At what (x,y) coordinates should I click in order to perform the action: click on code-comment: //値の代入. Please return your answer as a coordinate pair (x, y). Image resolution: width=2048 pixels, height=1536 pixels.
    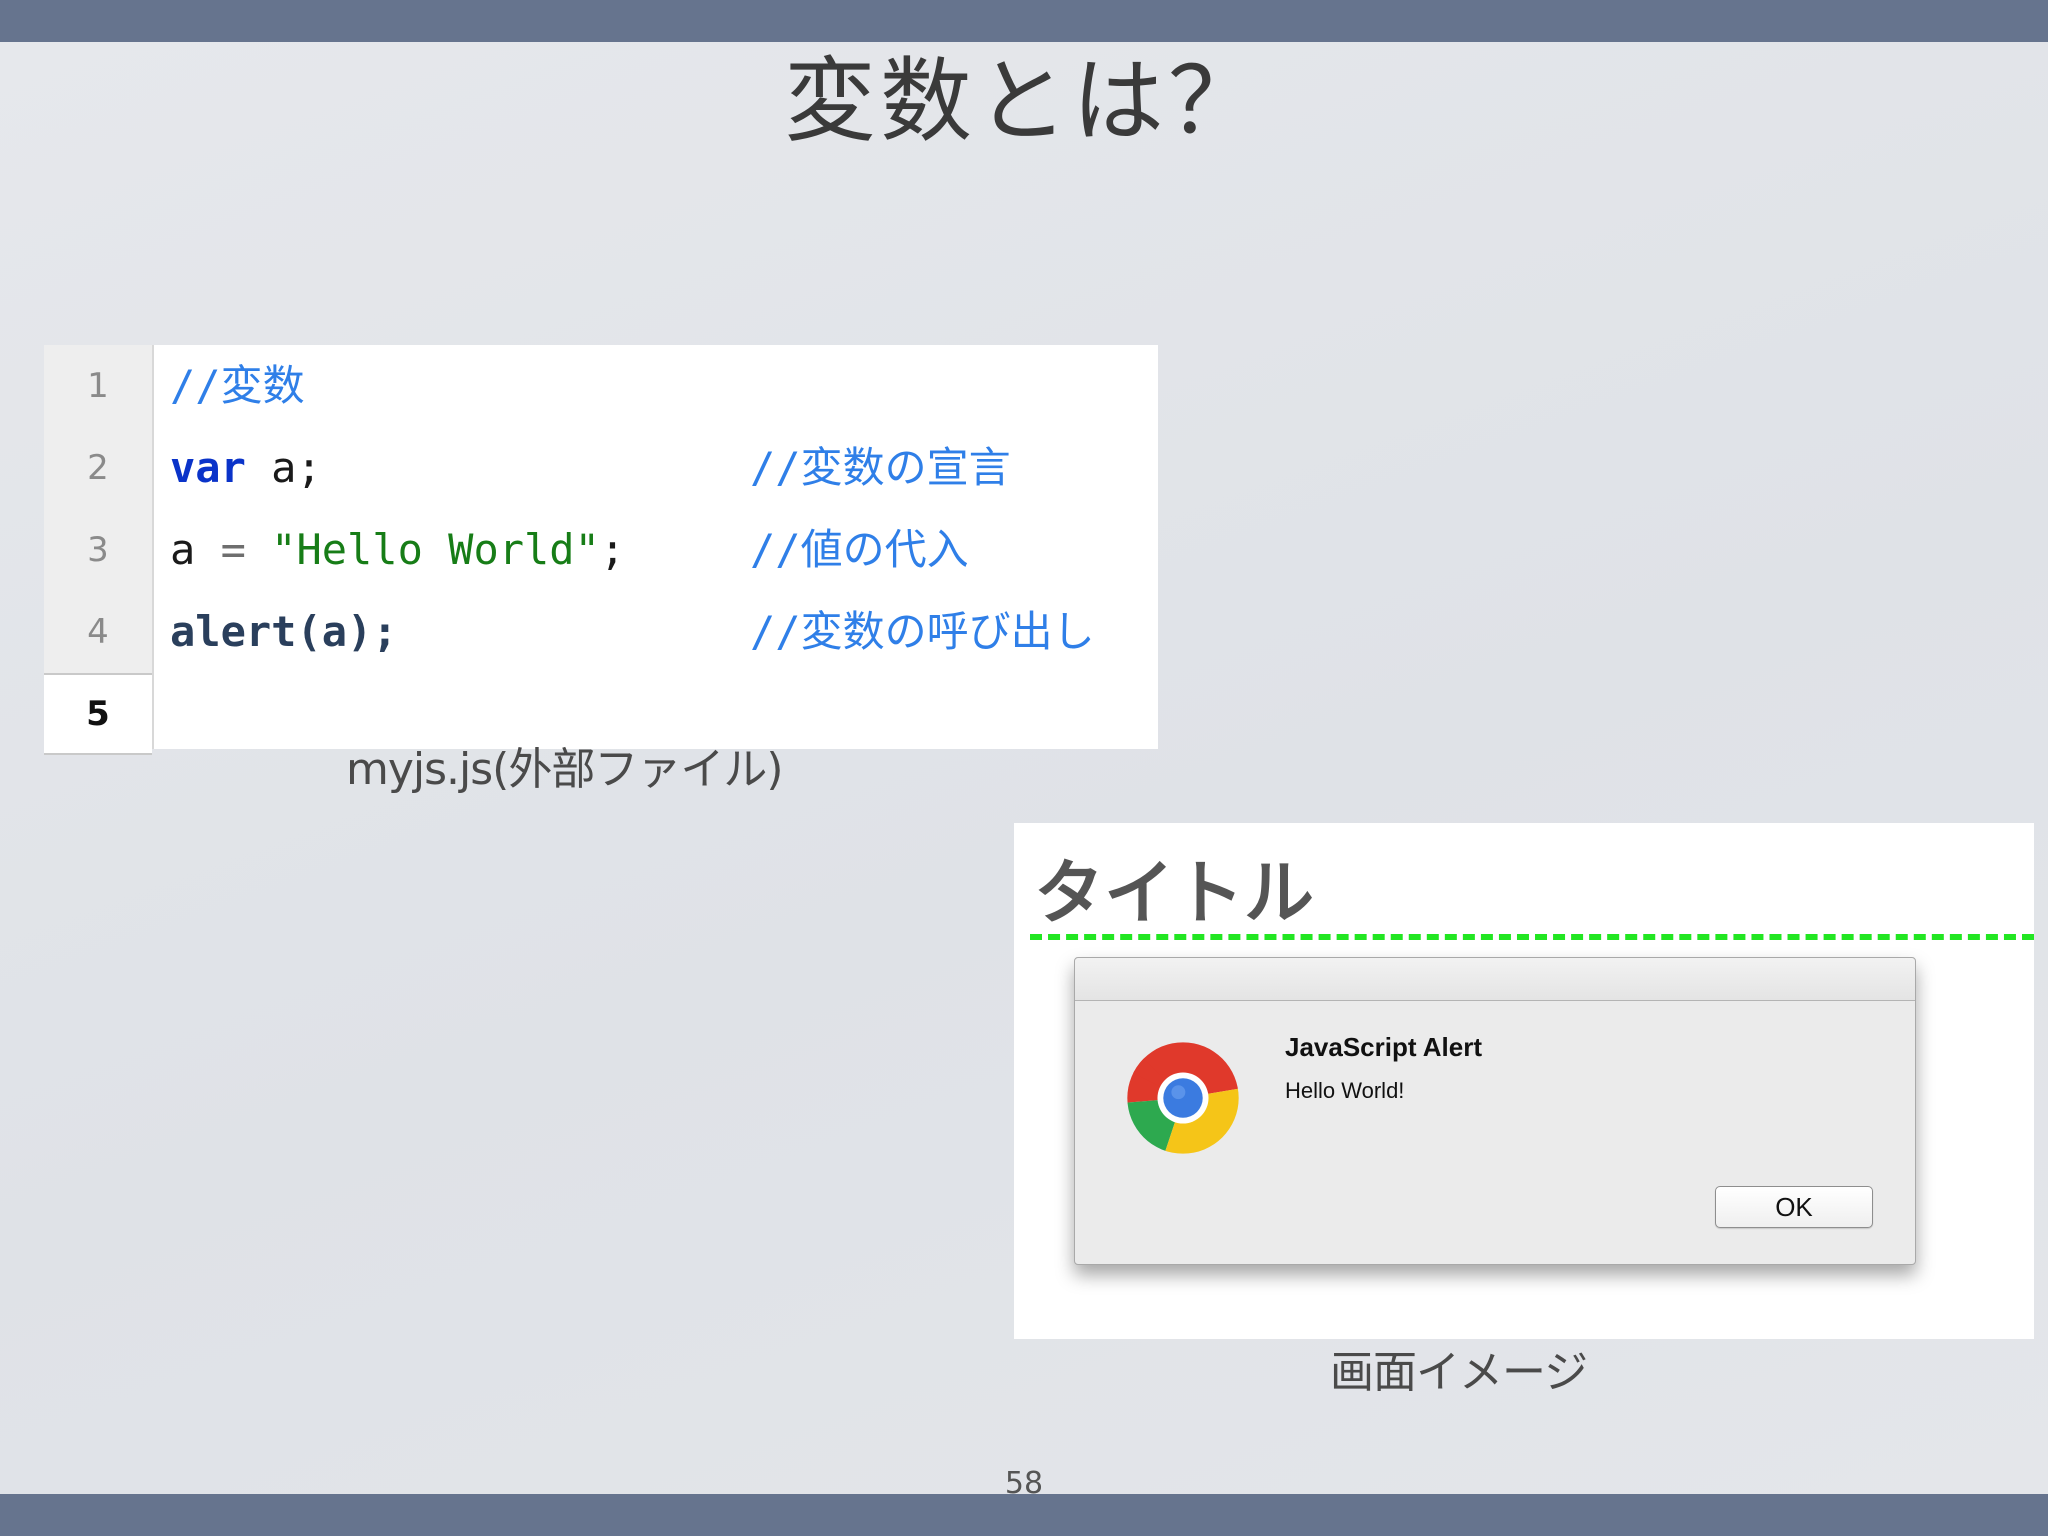
    Looking at the image, I should click on (859, 549).